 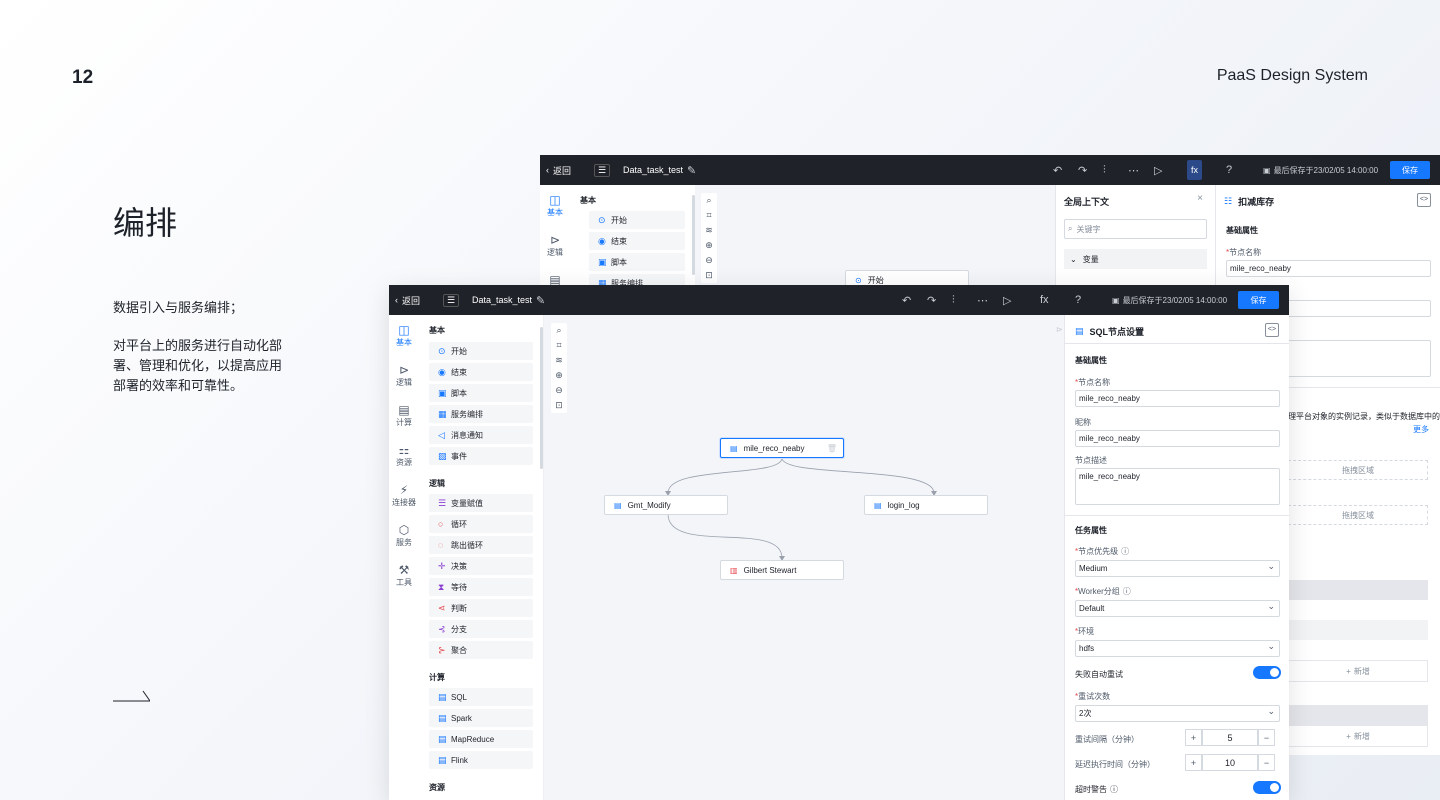 I want to click on palette-item-event: ▧ 事件, so click(x=481, y=456).